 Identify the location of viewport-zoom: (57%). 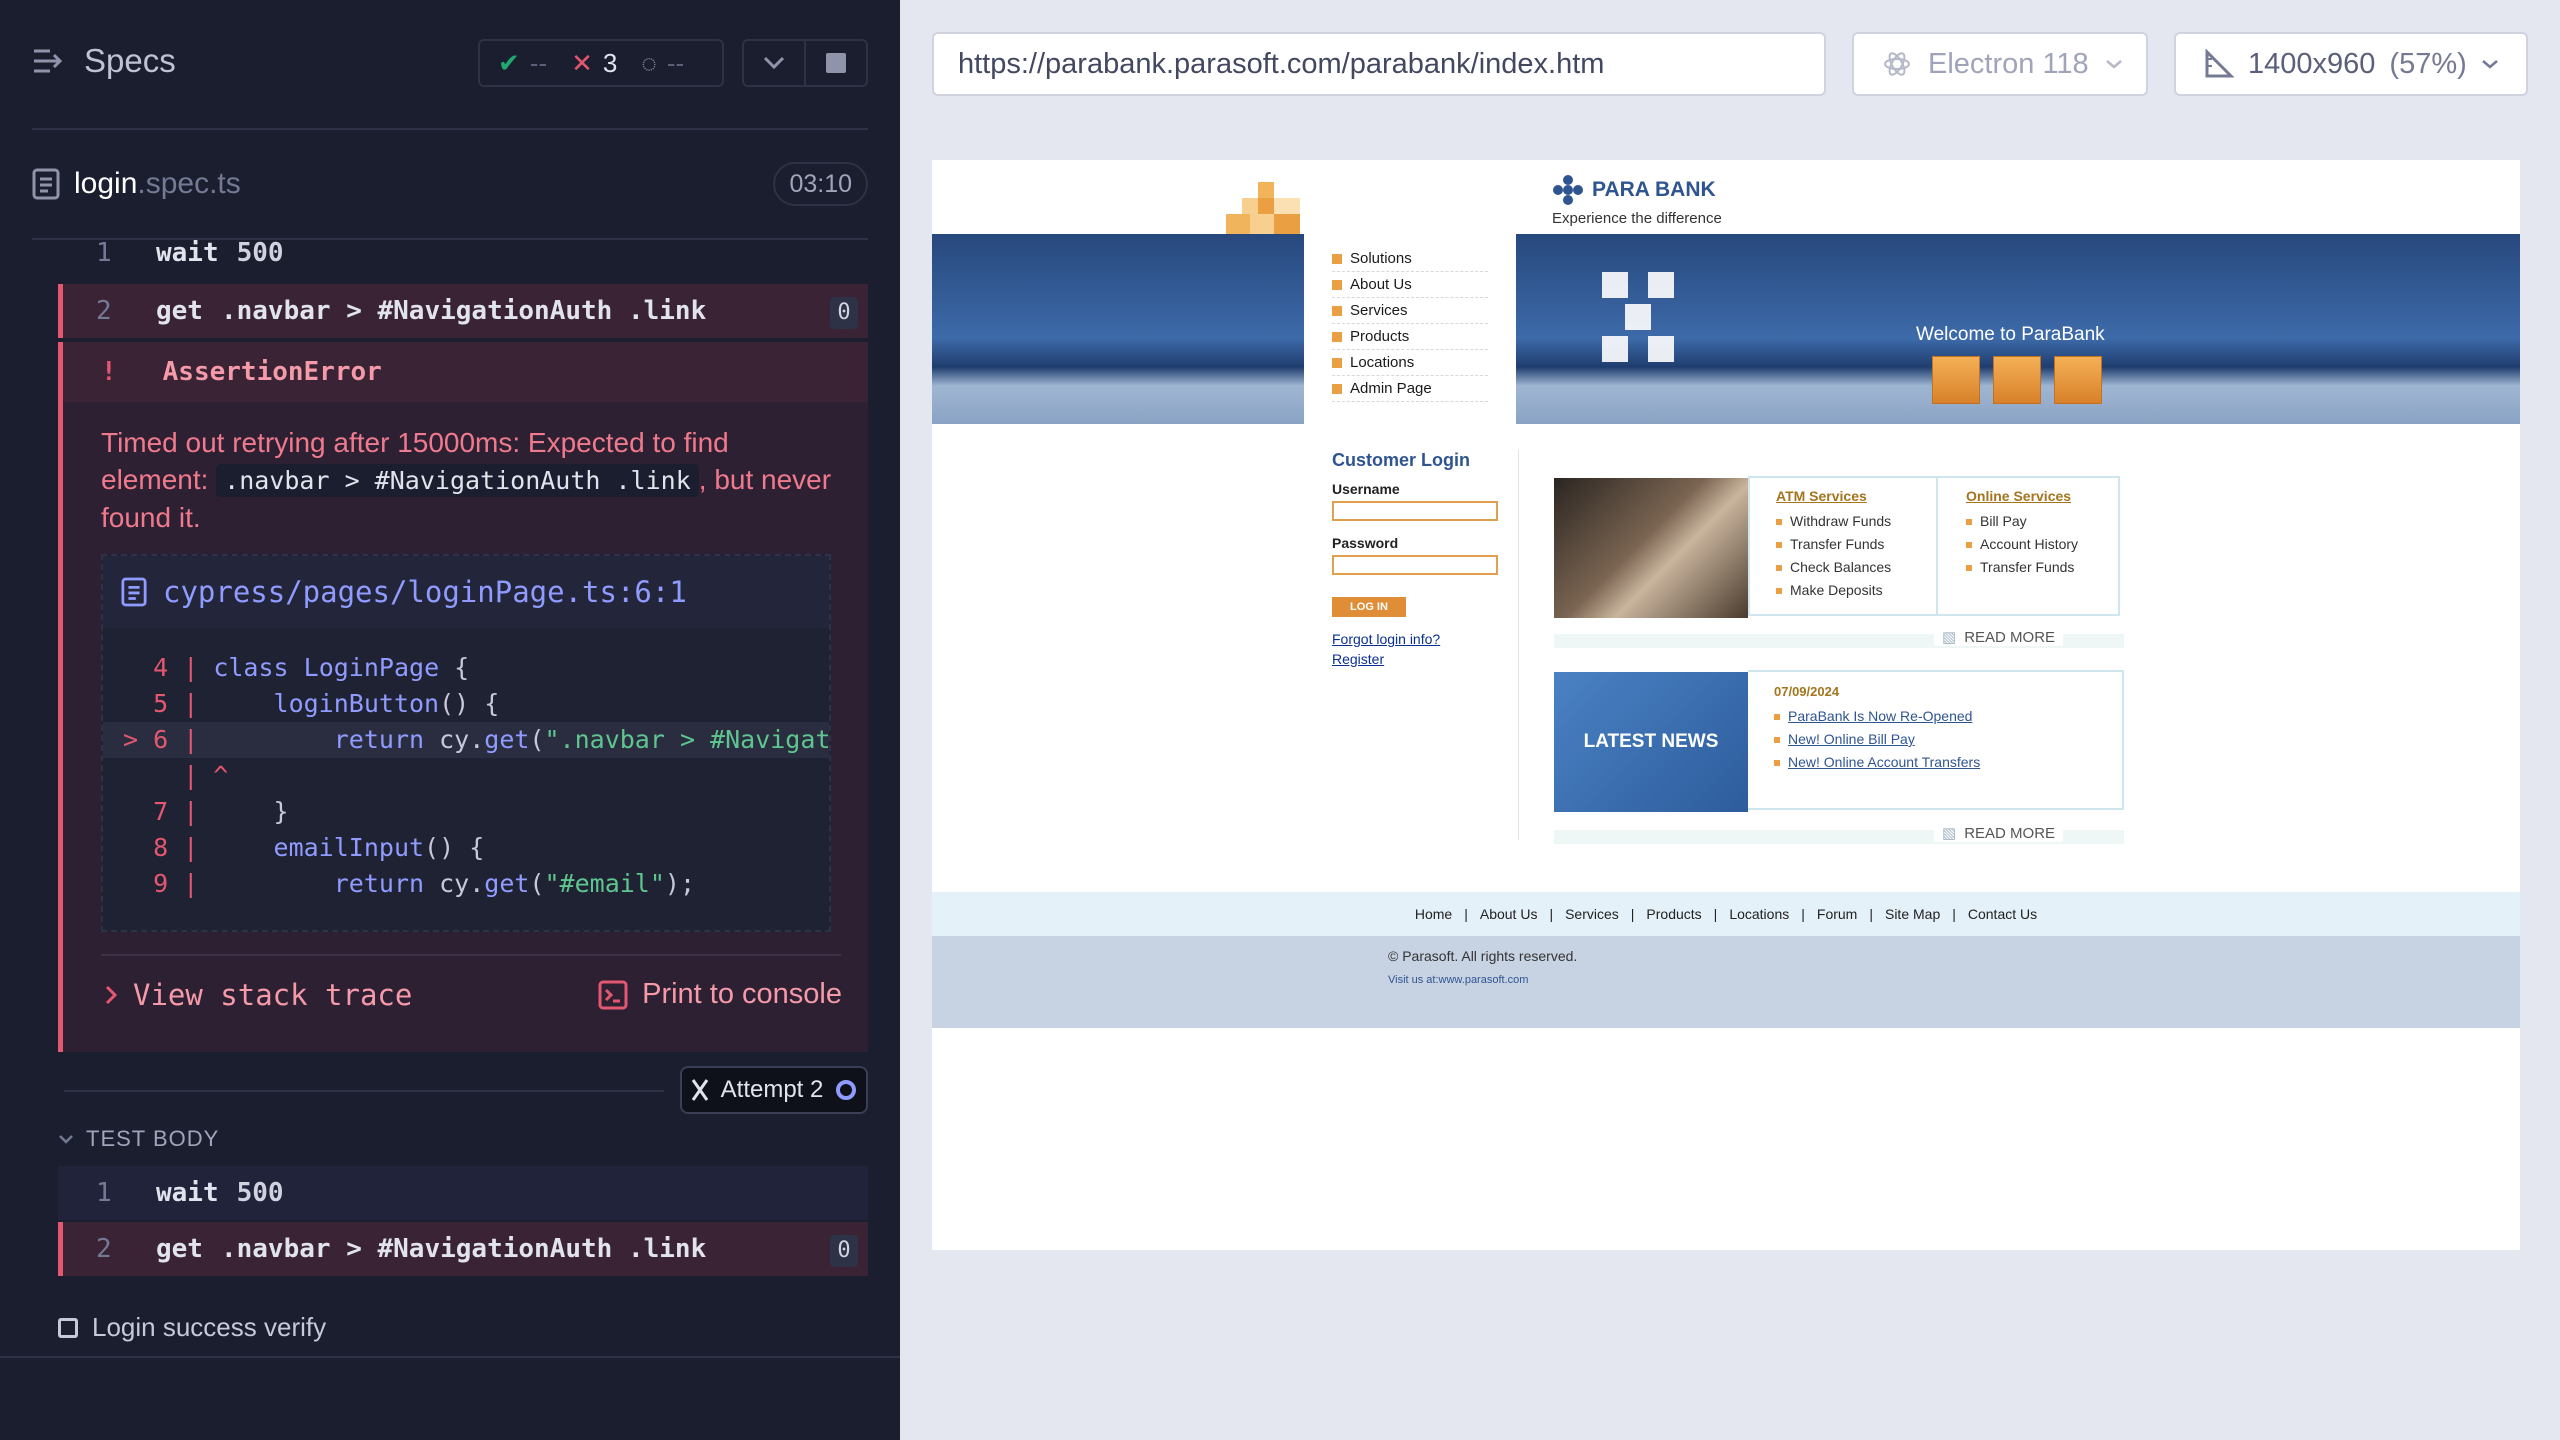
(2428, 63).